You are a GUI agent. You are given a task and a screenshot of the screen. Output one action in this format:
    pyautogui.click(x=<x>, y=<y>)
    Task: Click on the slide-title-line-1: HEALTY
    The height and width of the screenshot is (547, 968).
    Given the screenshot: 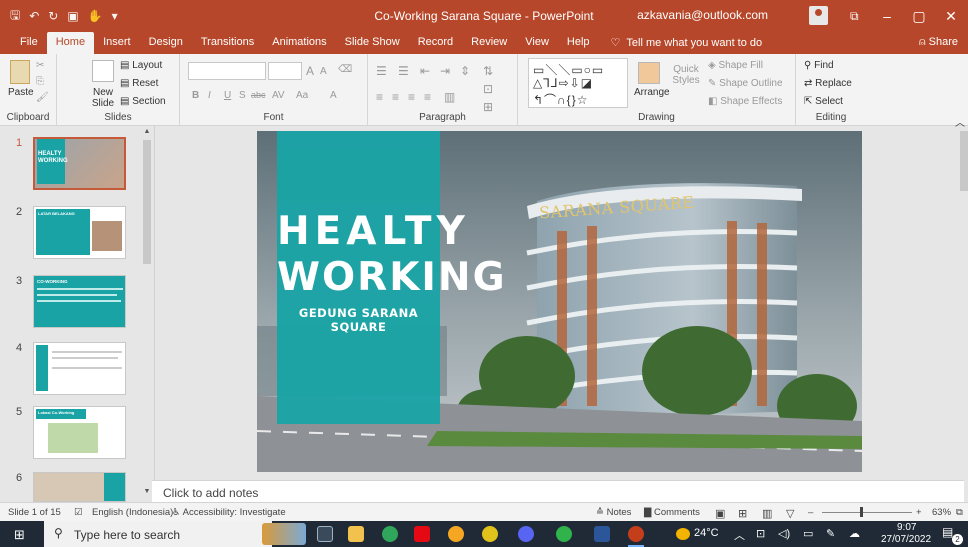 What is the action you would take?
    pyautogui.click(x=371, y=231)
    